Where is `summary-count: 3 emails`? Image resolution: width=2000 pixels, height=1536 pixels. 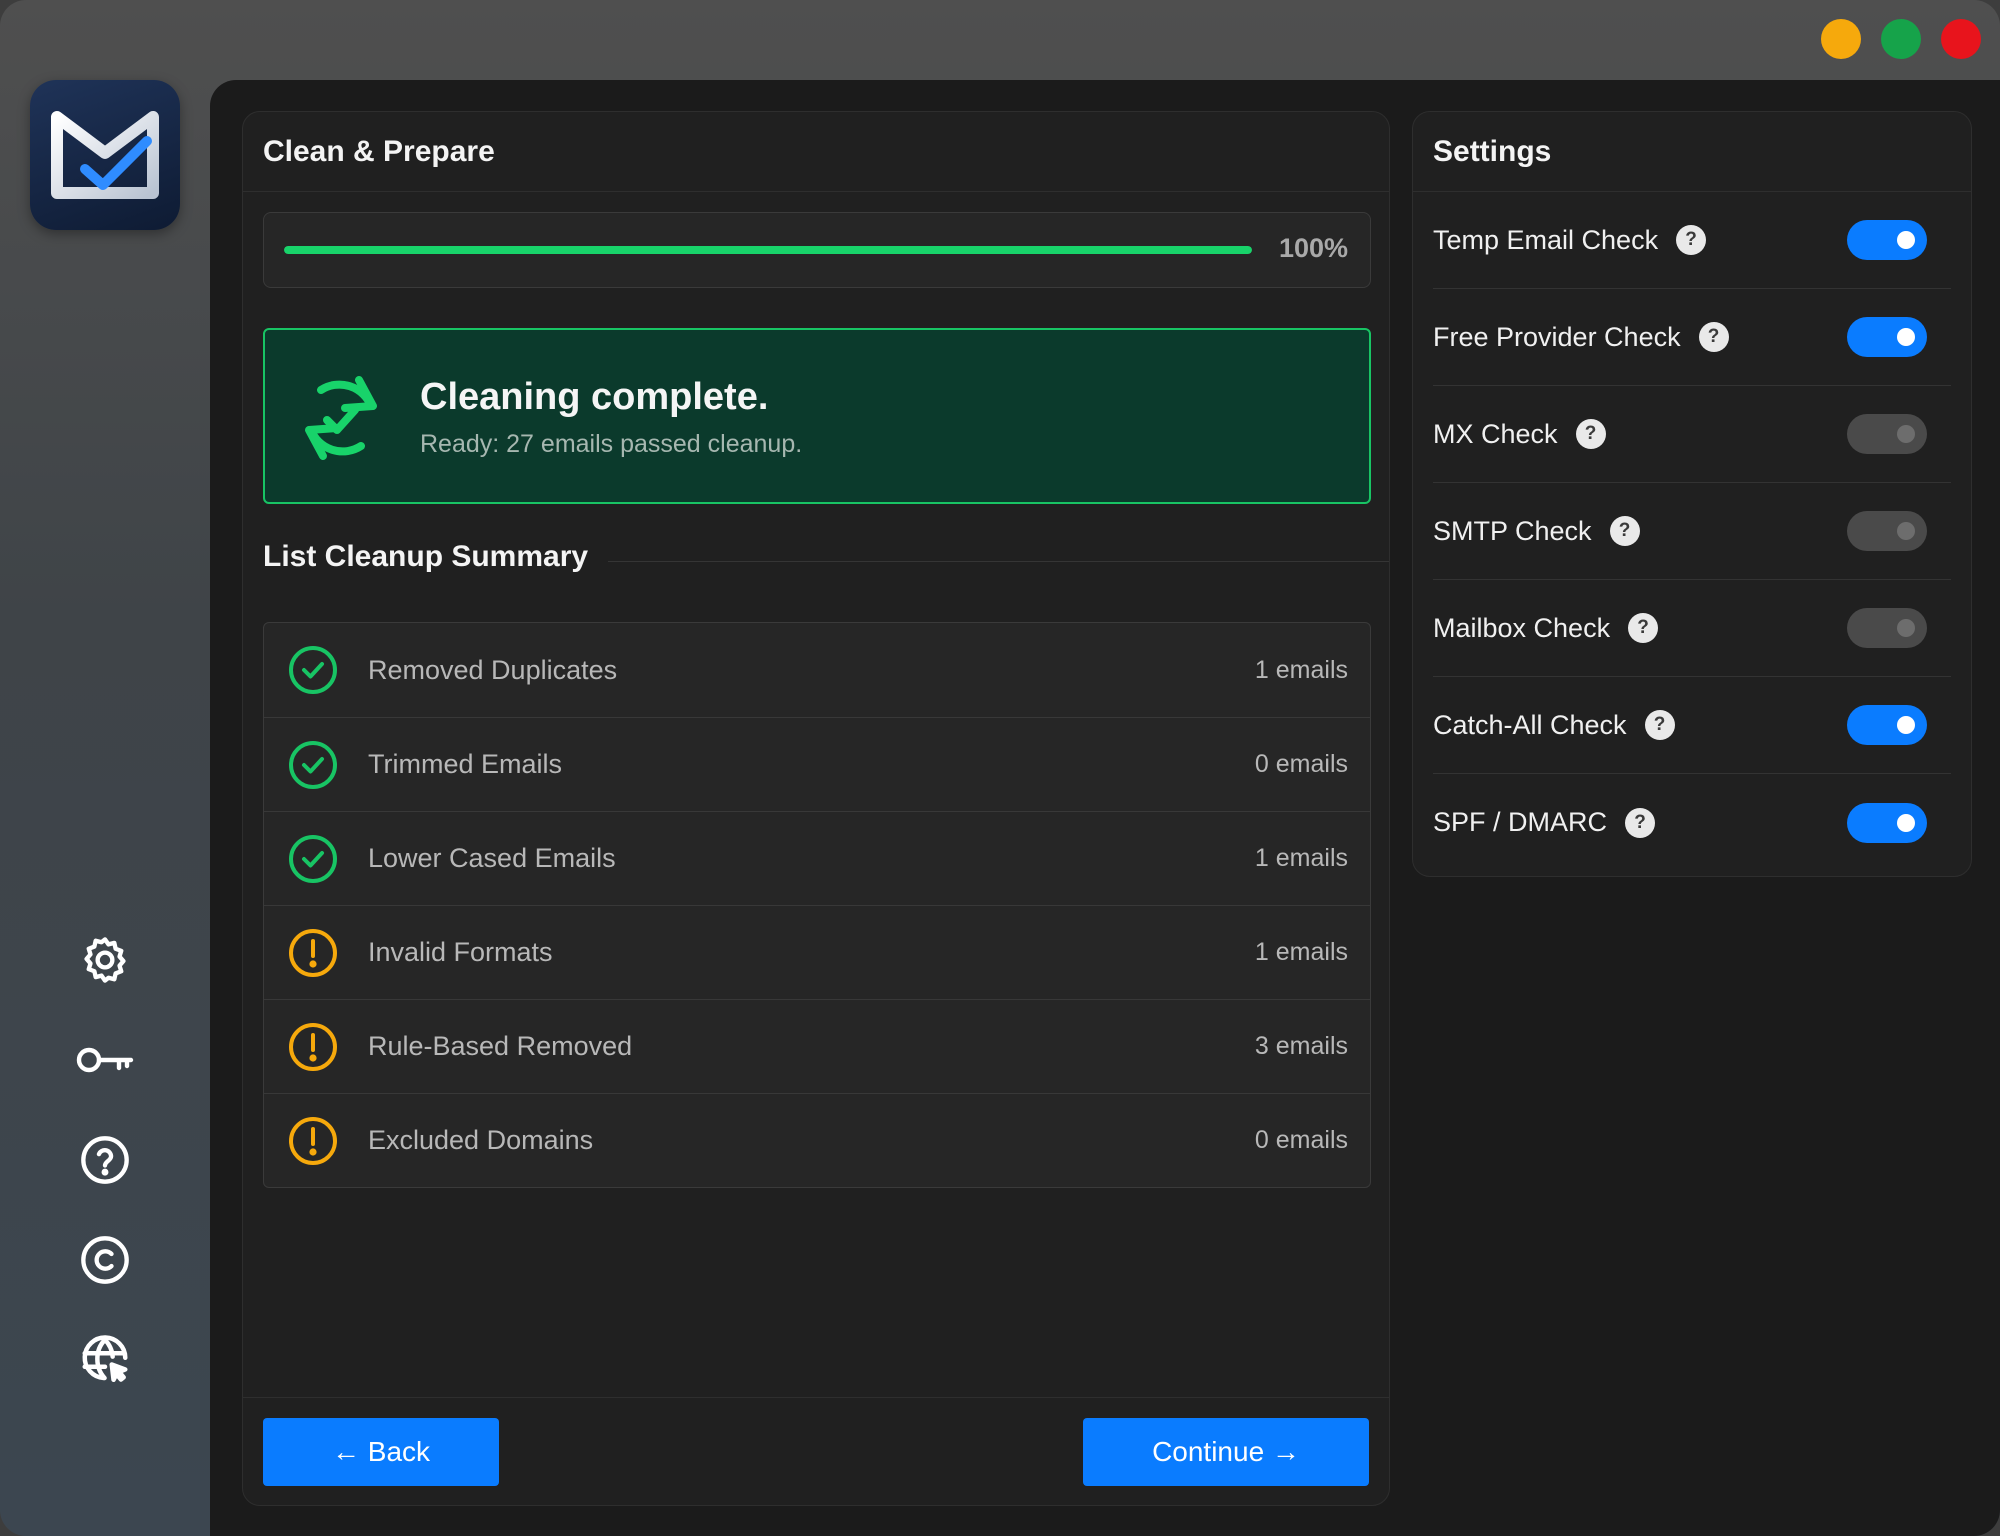
summary-count: 3 emails is located at coordinates (1301, 1046).